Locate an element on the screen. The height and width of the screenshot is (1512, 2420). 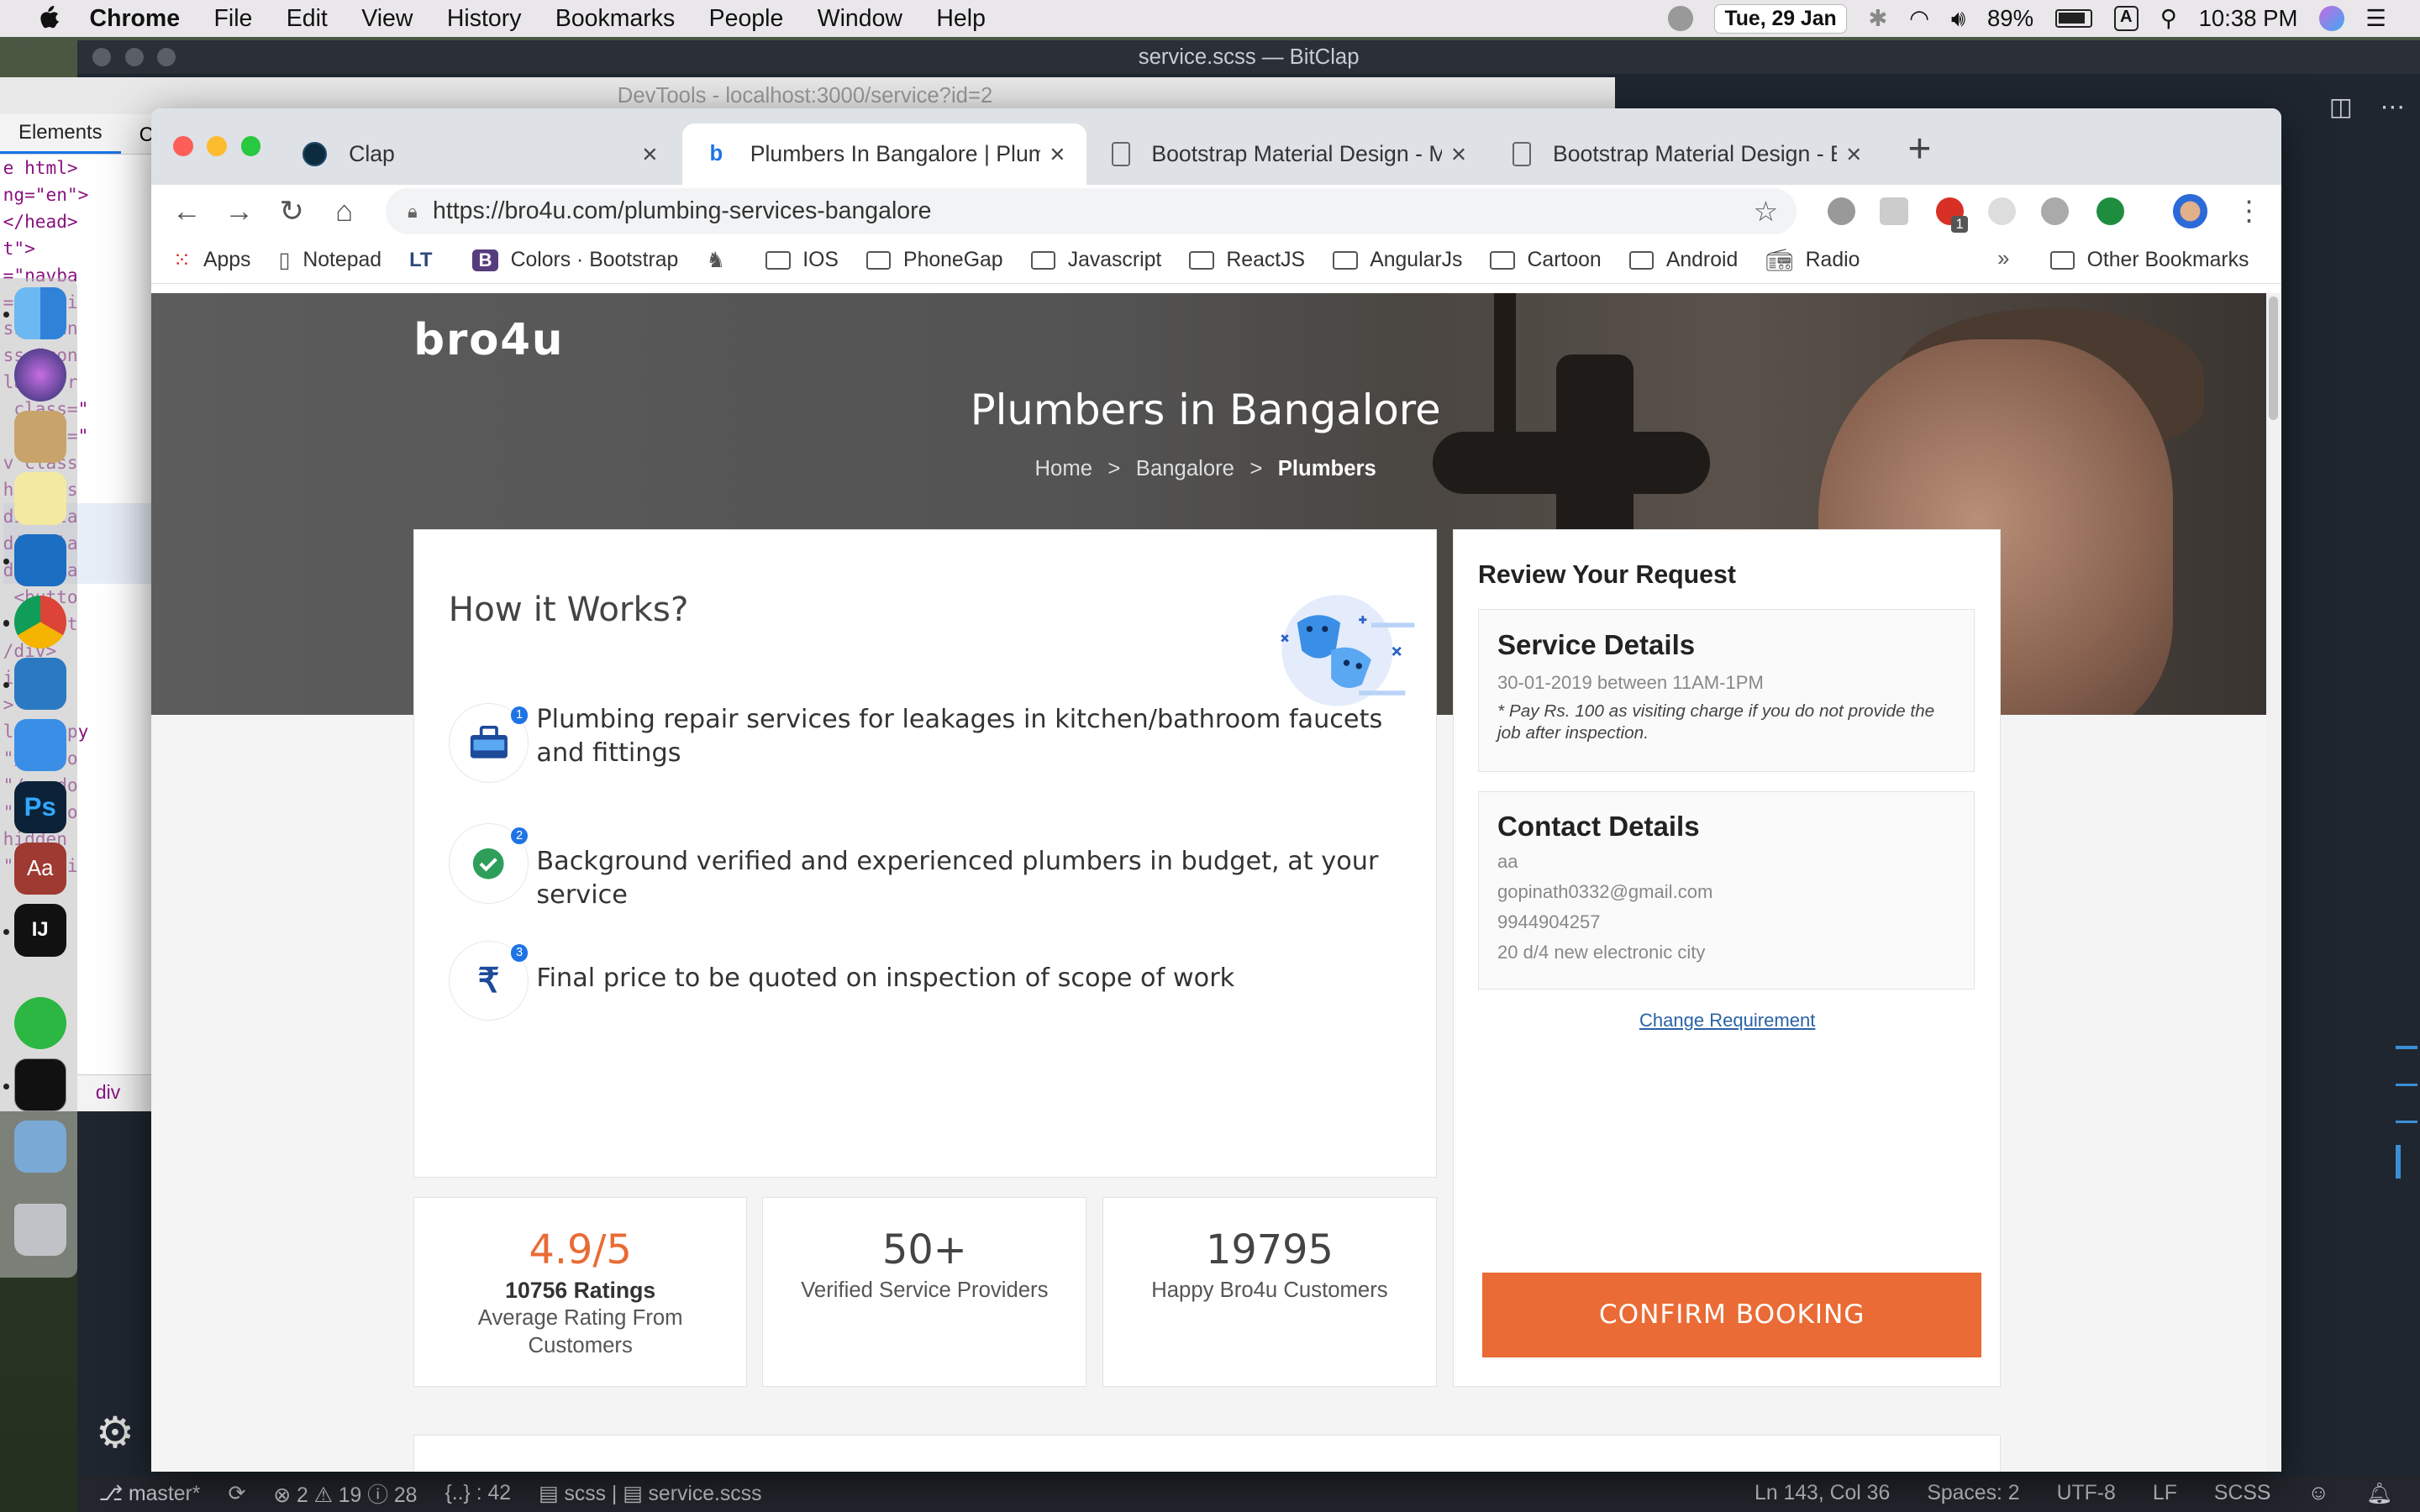
notification-center-icon: ☰ is located at coordinates (2375, 18).